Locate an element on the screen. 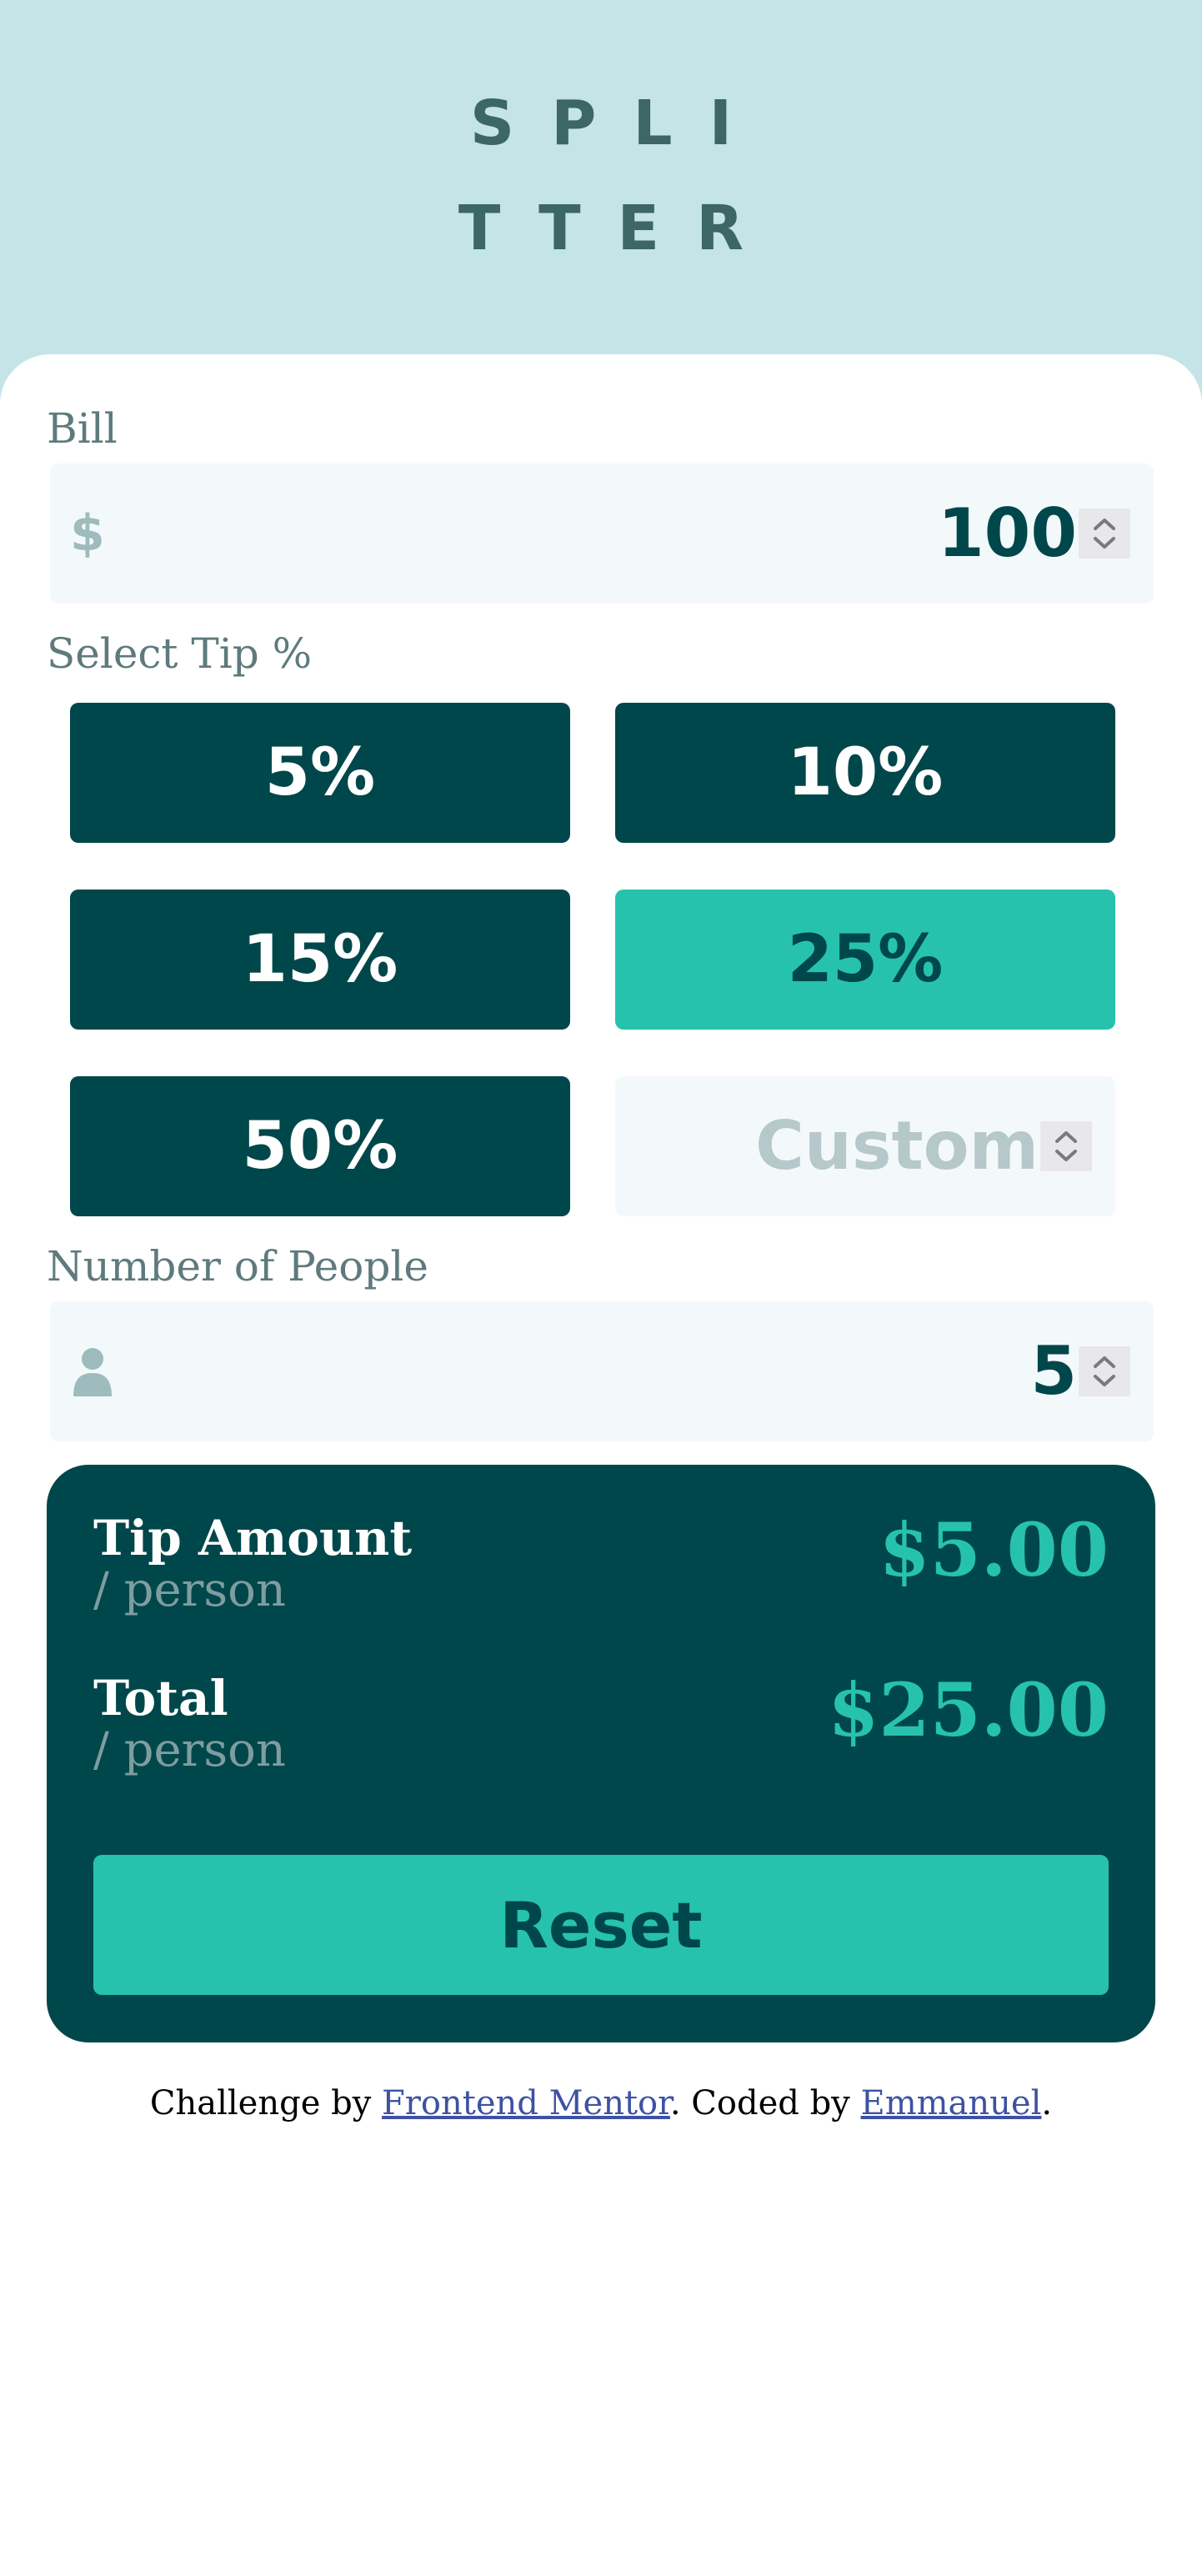 This screenshot has height=2576, width=1202. custom-tip-placeholder: Custom is located at coordinates (897, 1146).